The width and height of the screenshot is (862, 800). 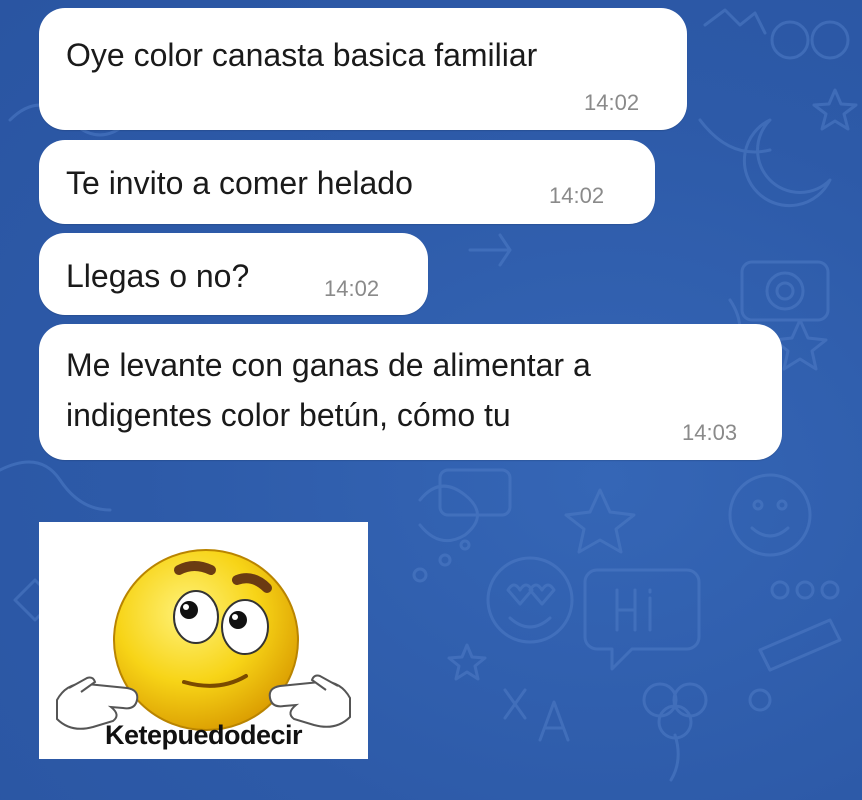 What do you see at coordinates (288, 415) in the screenshot?
I see `message-text-line: indigentes color betún, cómo tu` at bounding box center [288, 415].